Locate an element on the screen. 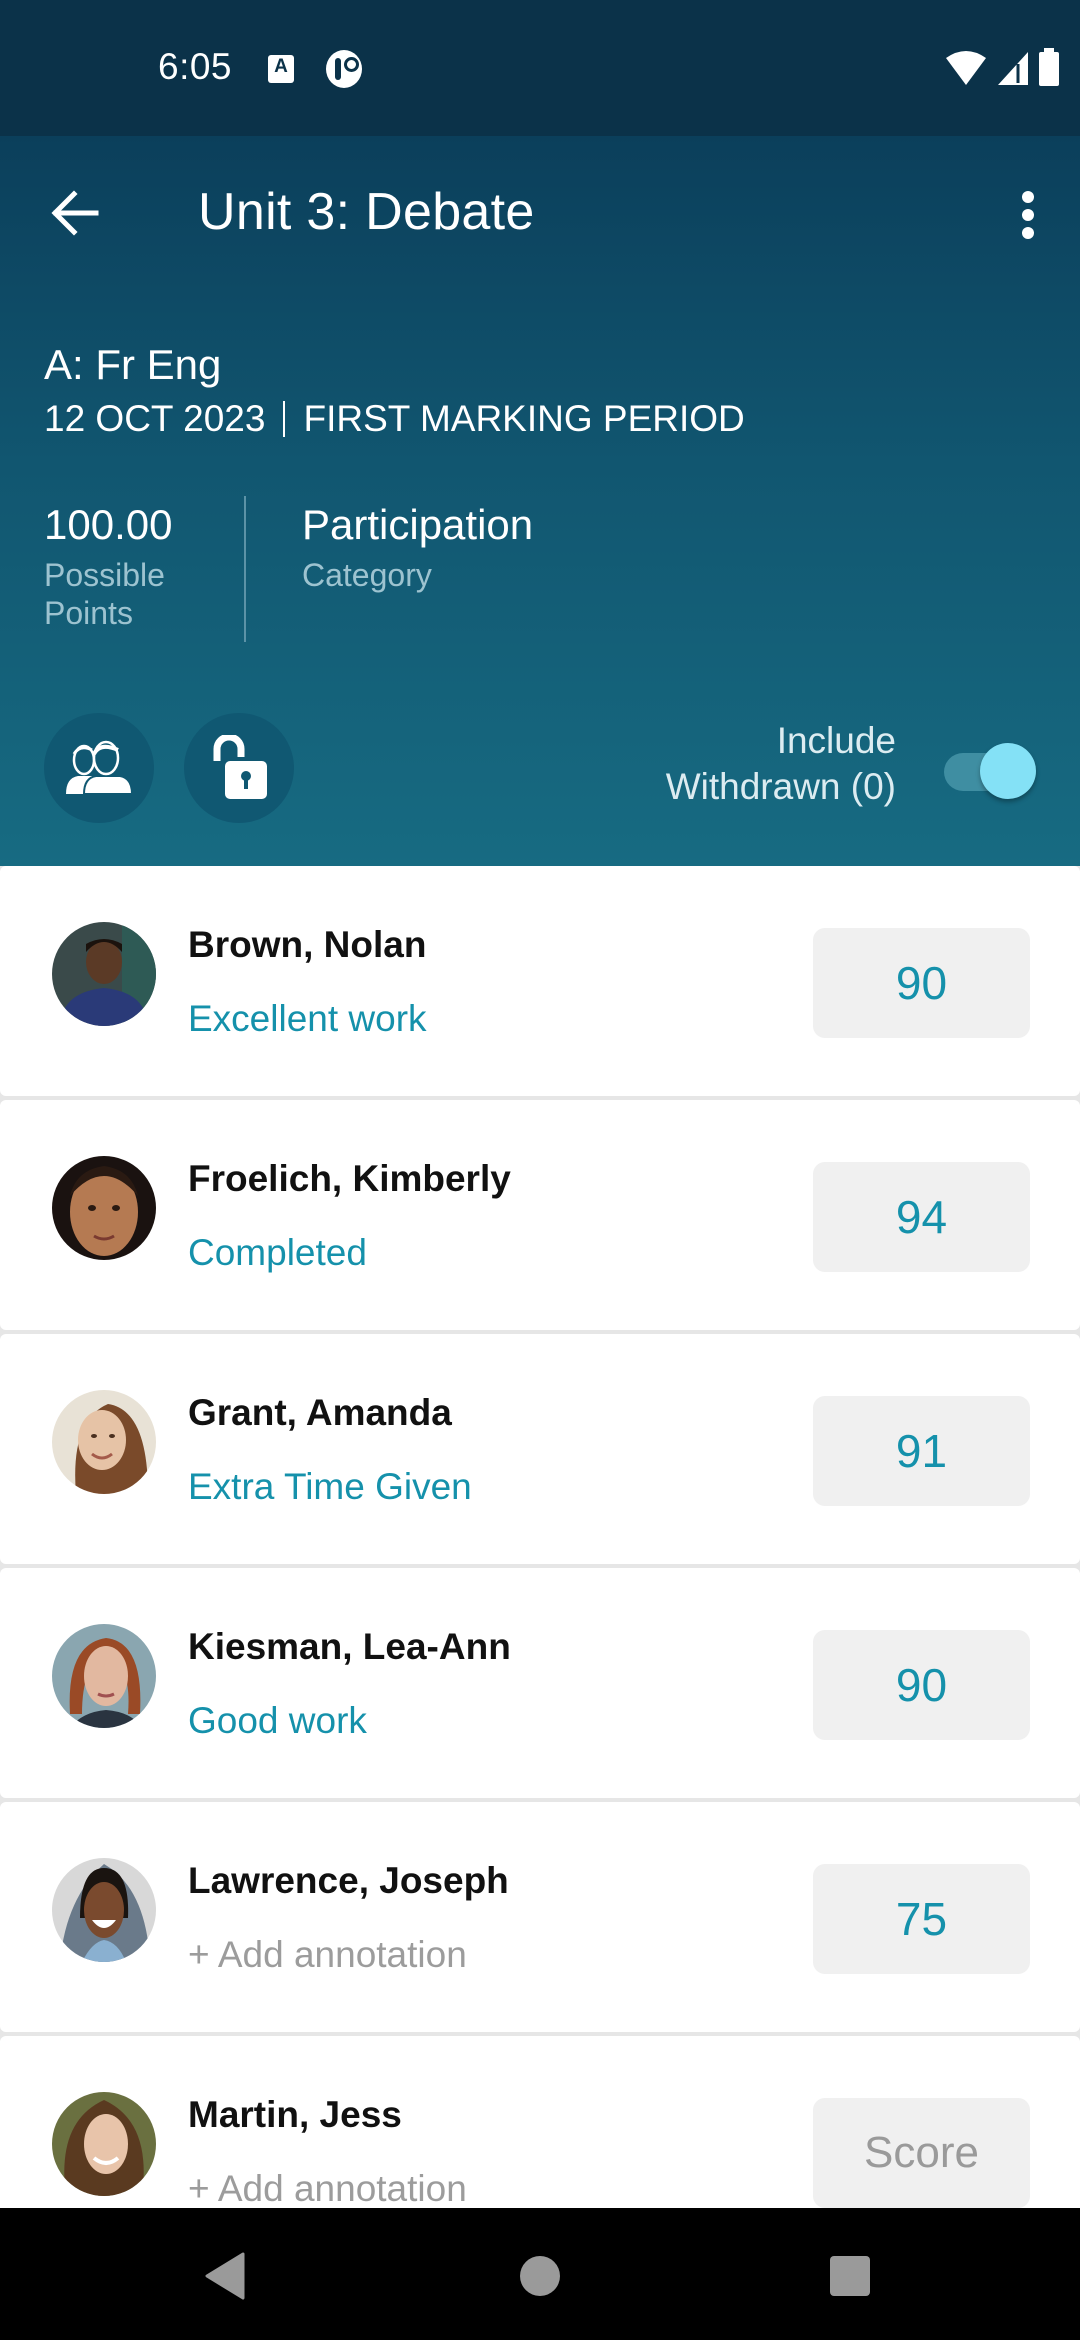  student-name: Martin, Jess is located at coordinates (295, 2114).